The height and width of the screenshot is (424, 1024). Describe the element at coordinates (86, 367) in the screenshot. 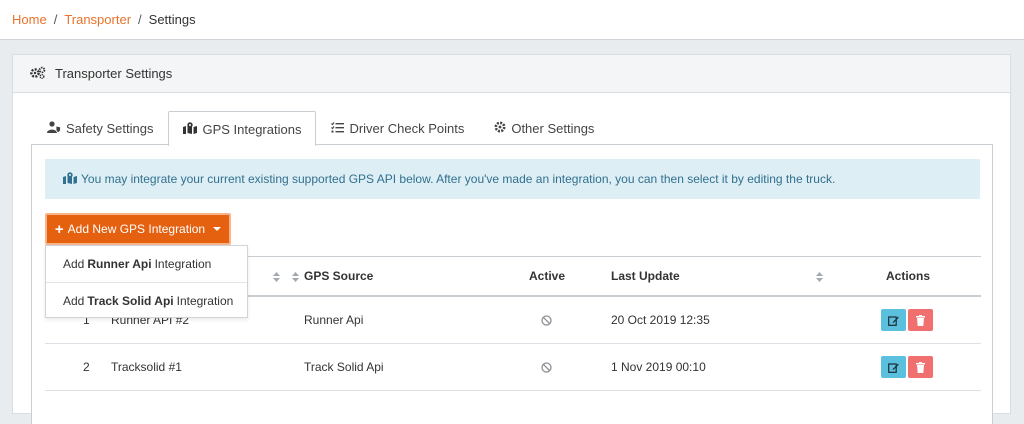

I see `row-number: 2` at that location.